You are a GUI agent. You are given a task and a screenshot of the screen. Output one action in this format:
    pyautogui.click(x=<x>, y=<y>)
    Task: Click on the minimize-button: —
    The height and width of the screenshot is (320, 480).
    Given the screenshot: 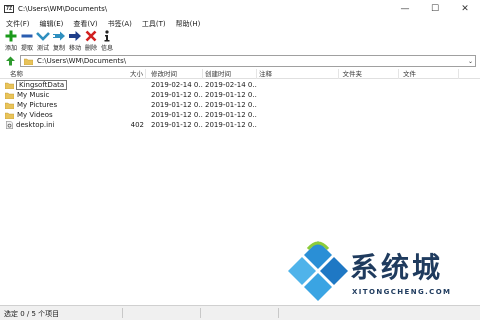 What is the action you would take?
    pyautogui.click(x=405, y=9)
    